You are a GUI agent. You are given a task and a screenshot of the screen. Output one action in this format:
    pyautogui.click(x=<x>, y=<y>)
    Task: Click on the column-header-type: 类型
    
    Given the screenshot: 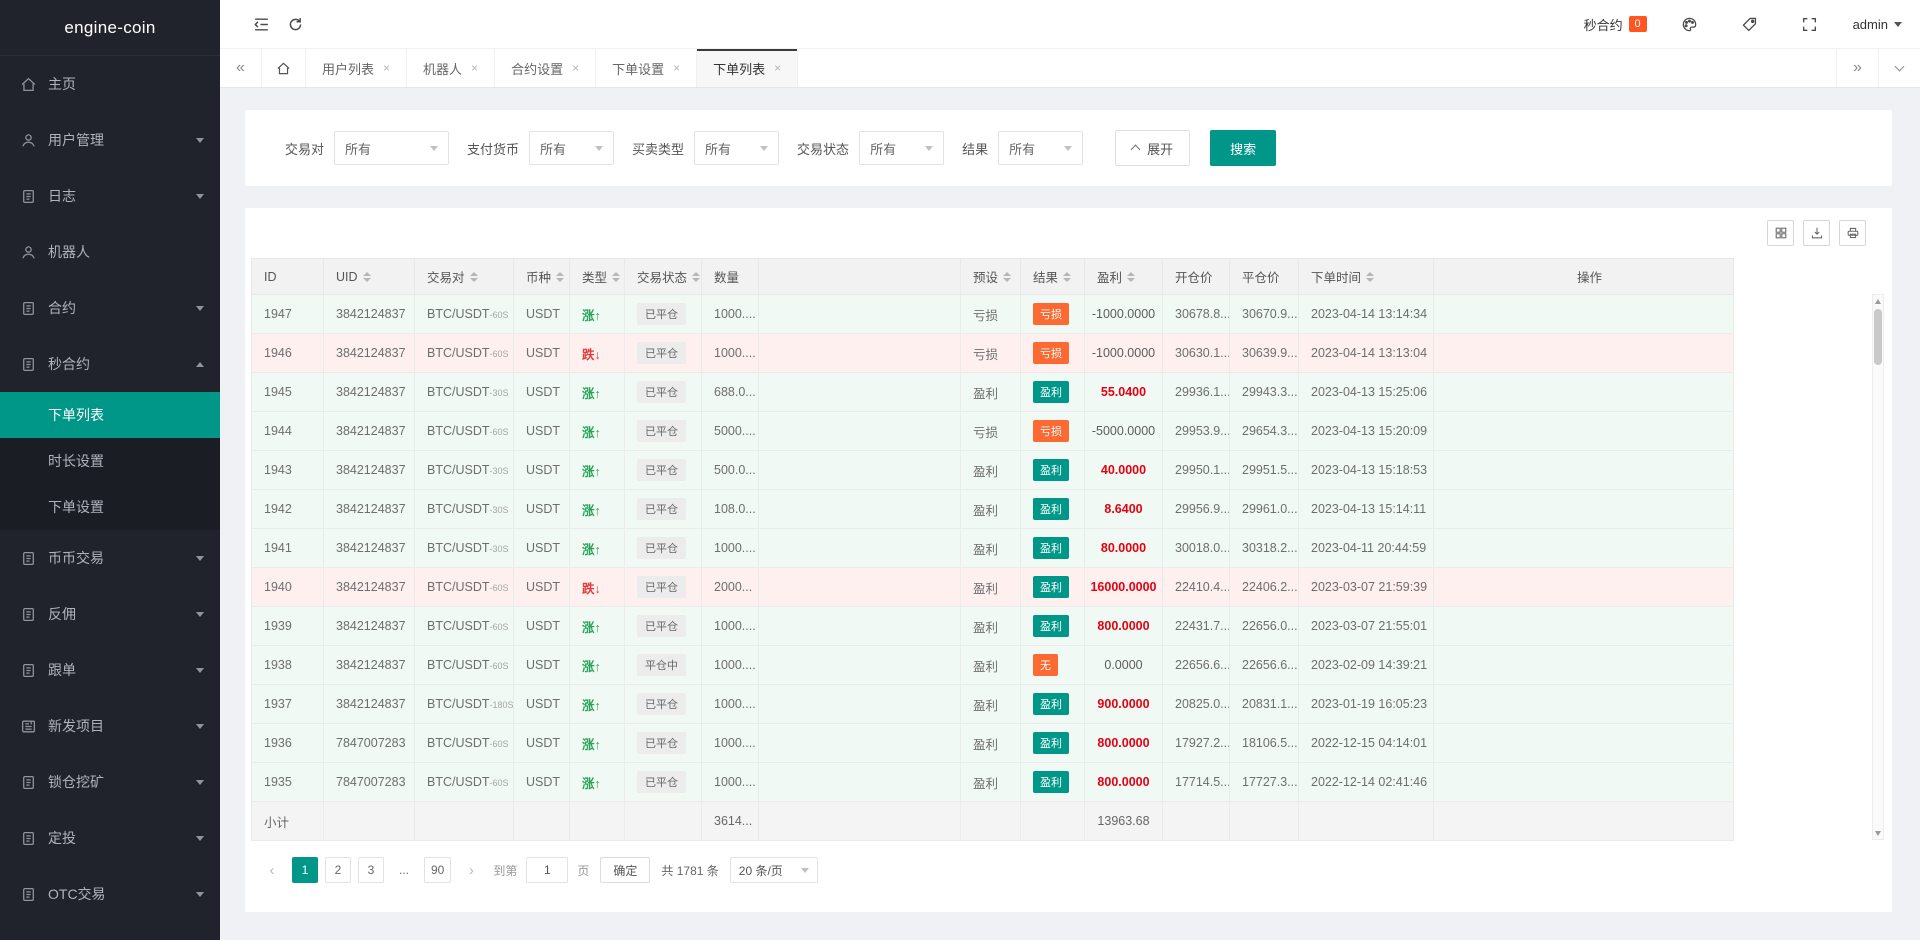 What is the action you would take?
    pyautogui.click(x=597, y=276)
    